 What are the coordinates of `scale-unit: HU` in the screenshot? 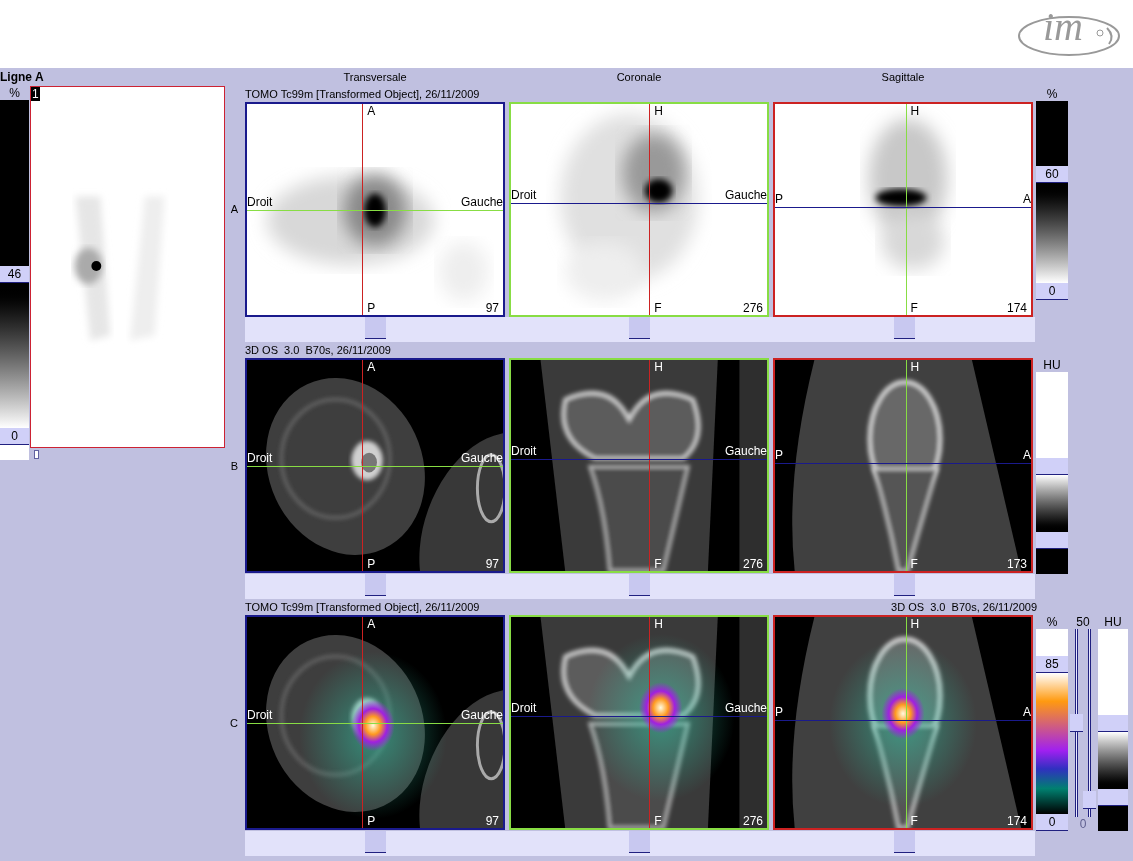 It's located at (1052, 365).